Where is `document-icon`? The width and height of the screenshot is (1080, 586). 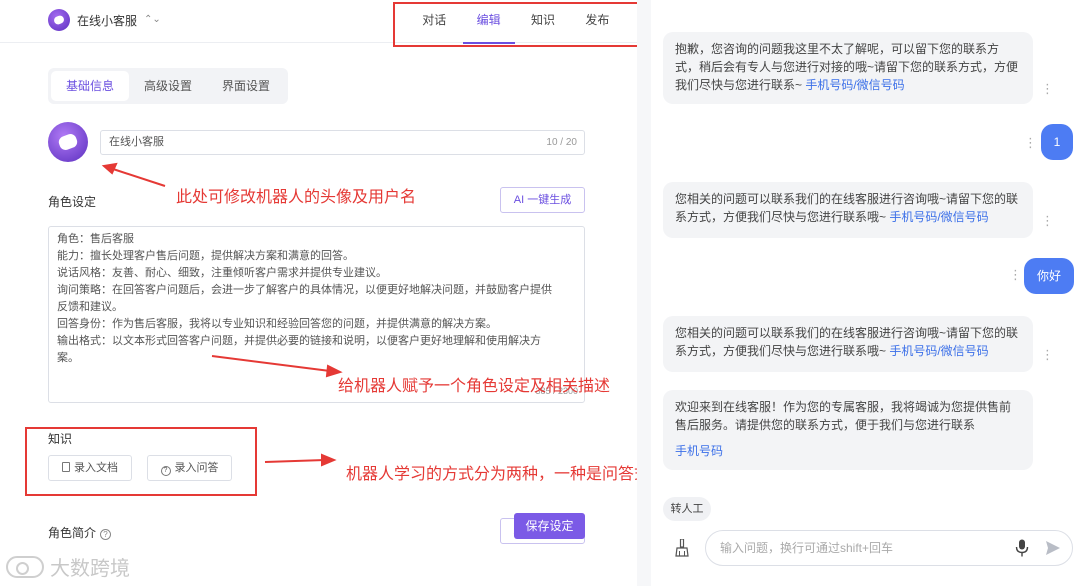
document-icon is located at coordinates (66, 467).